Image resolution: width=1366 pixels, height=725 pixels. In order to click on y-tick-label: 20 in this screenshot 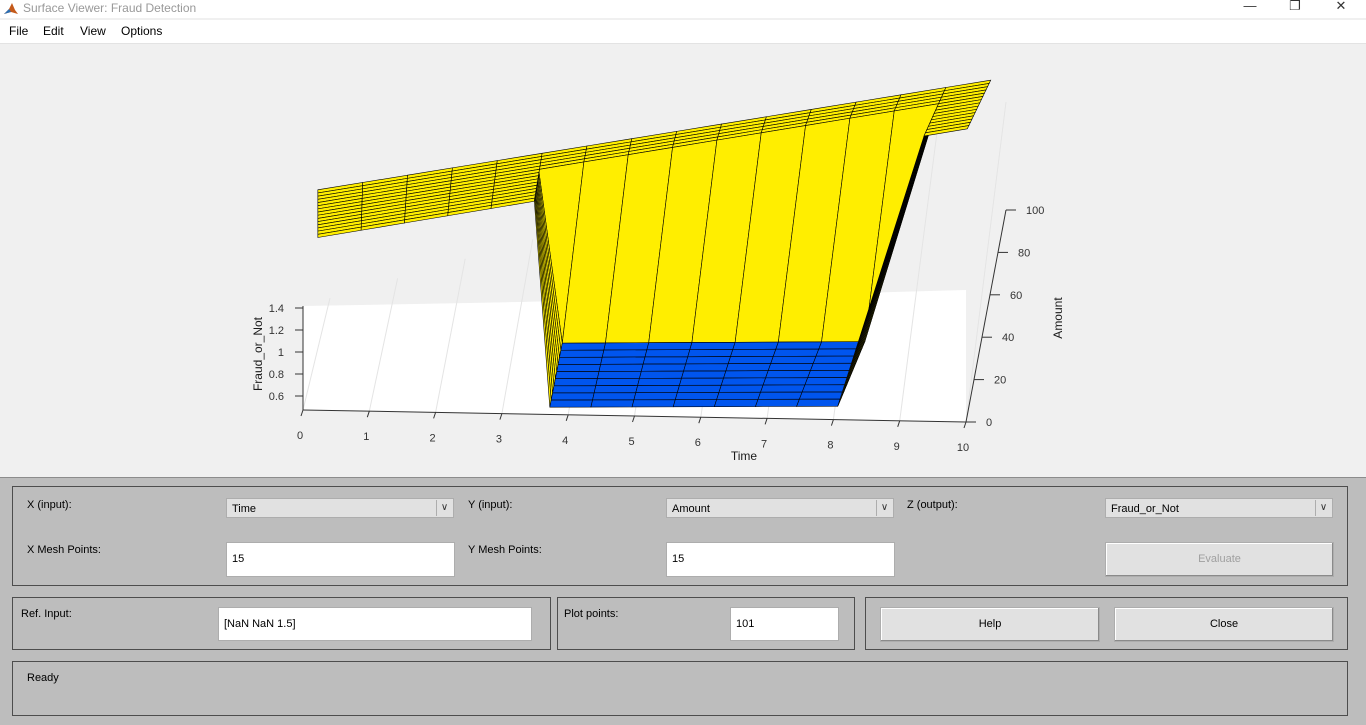, I will do `click(1000, 381)`.